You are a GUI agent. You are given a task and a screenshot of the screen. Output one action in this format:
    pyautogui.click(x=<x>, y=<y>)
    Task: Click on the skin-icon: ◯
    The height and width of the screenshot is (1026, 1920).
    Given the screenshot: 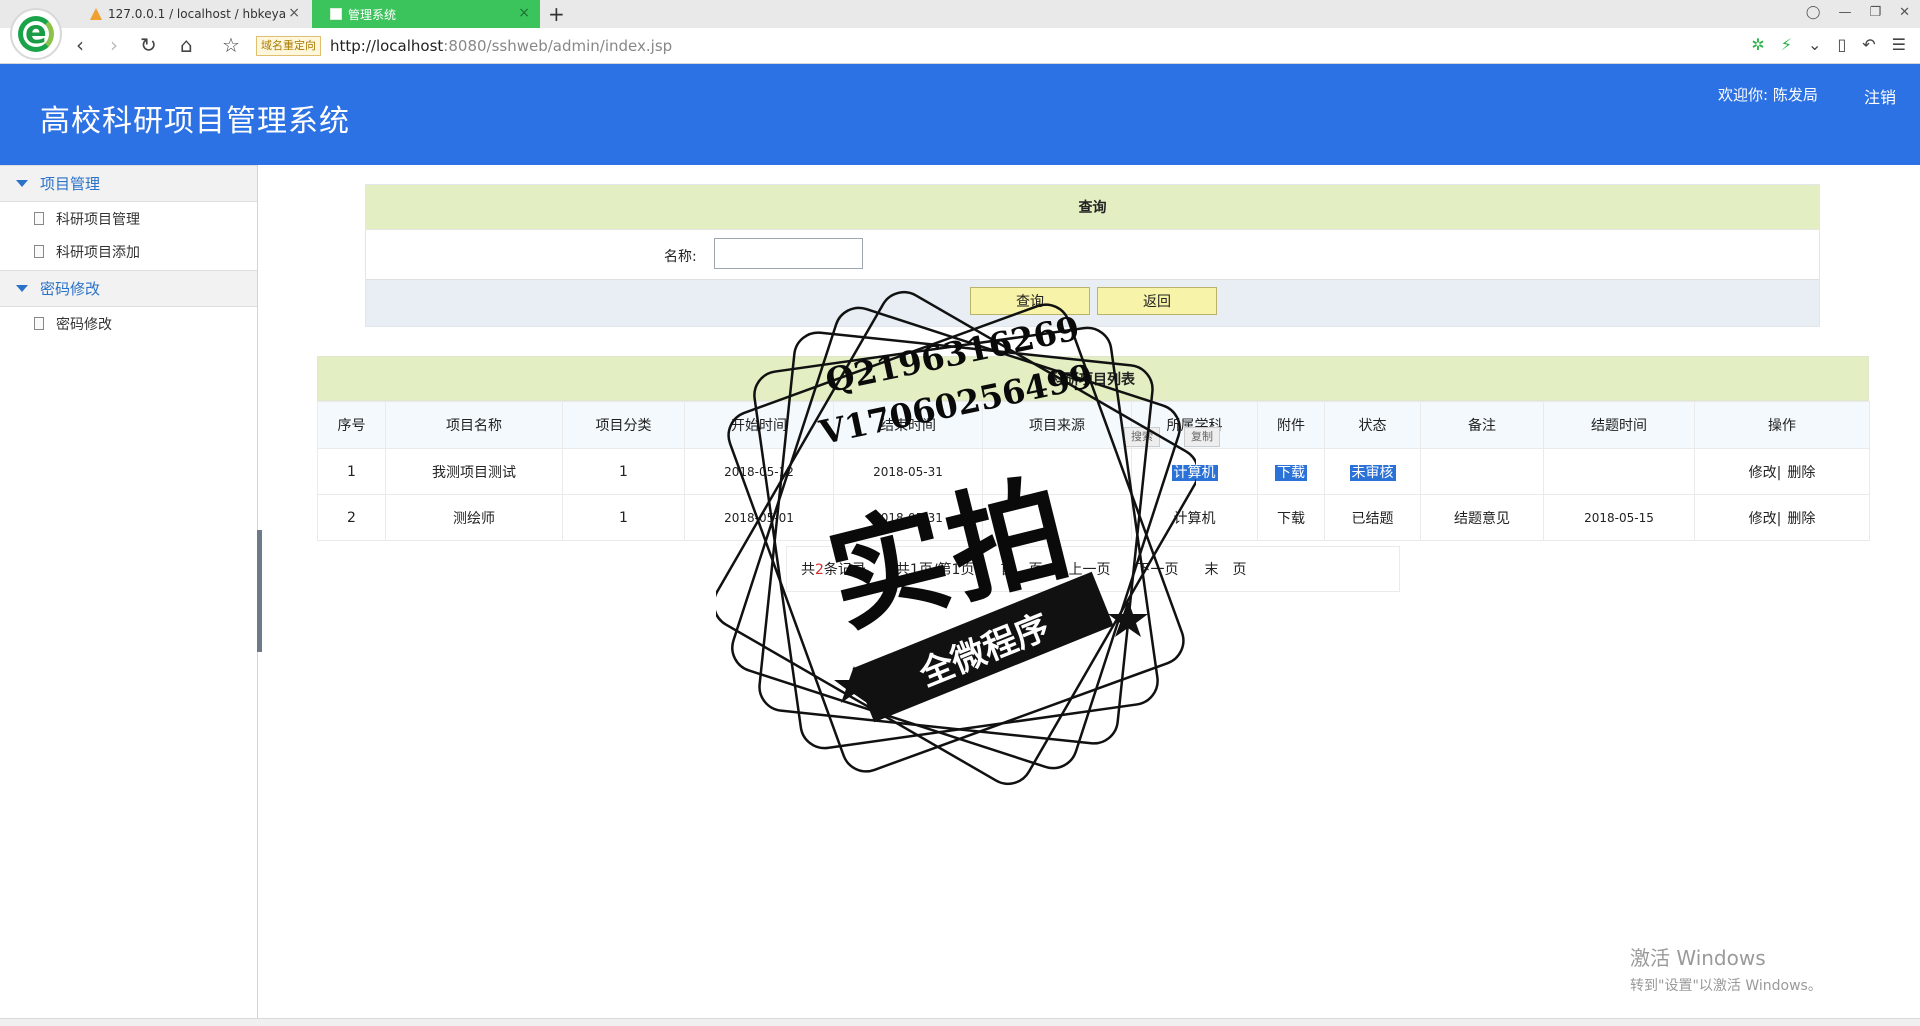 What is the action you would take?
    pyautogui.click(x=1813, y=12)
    